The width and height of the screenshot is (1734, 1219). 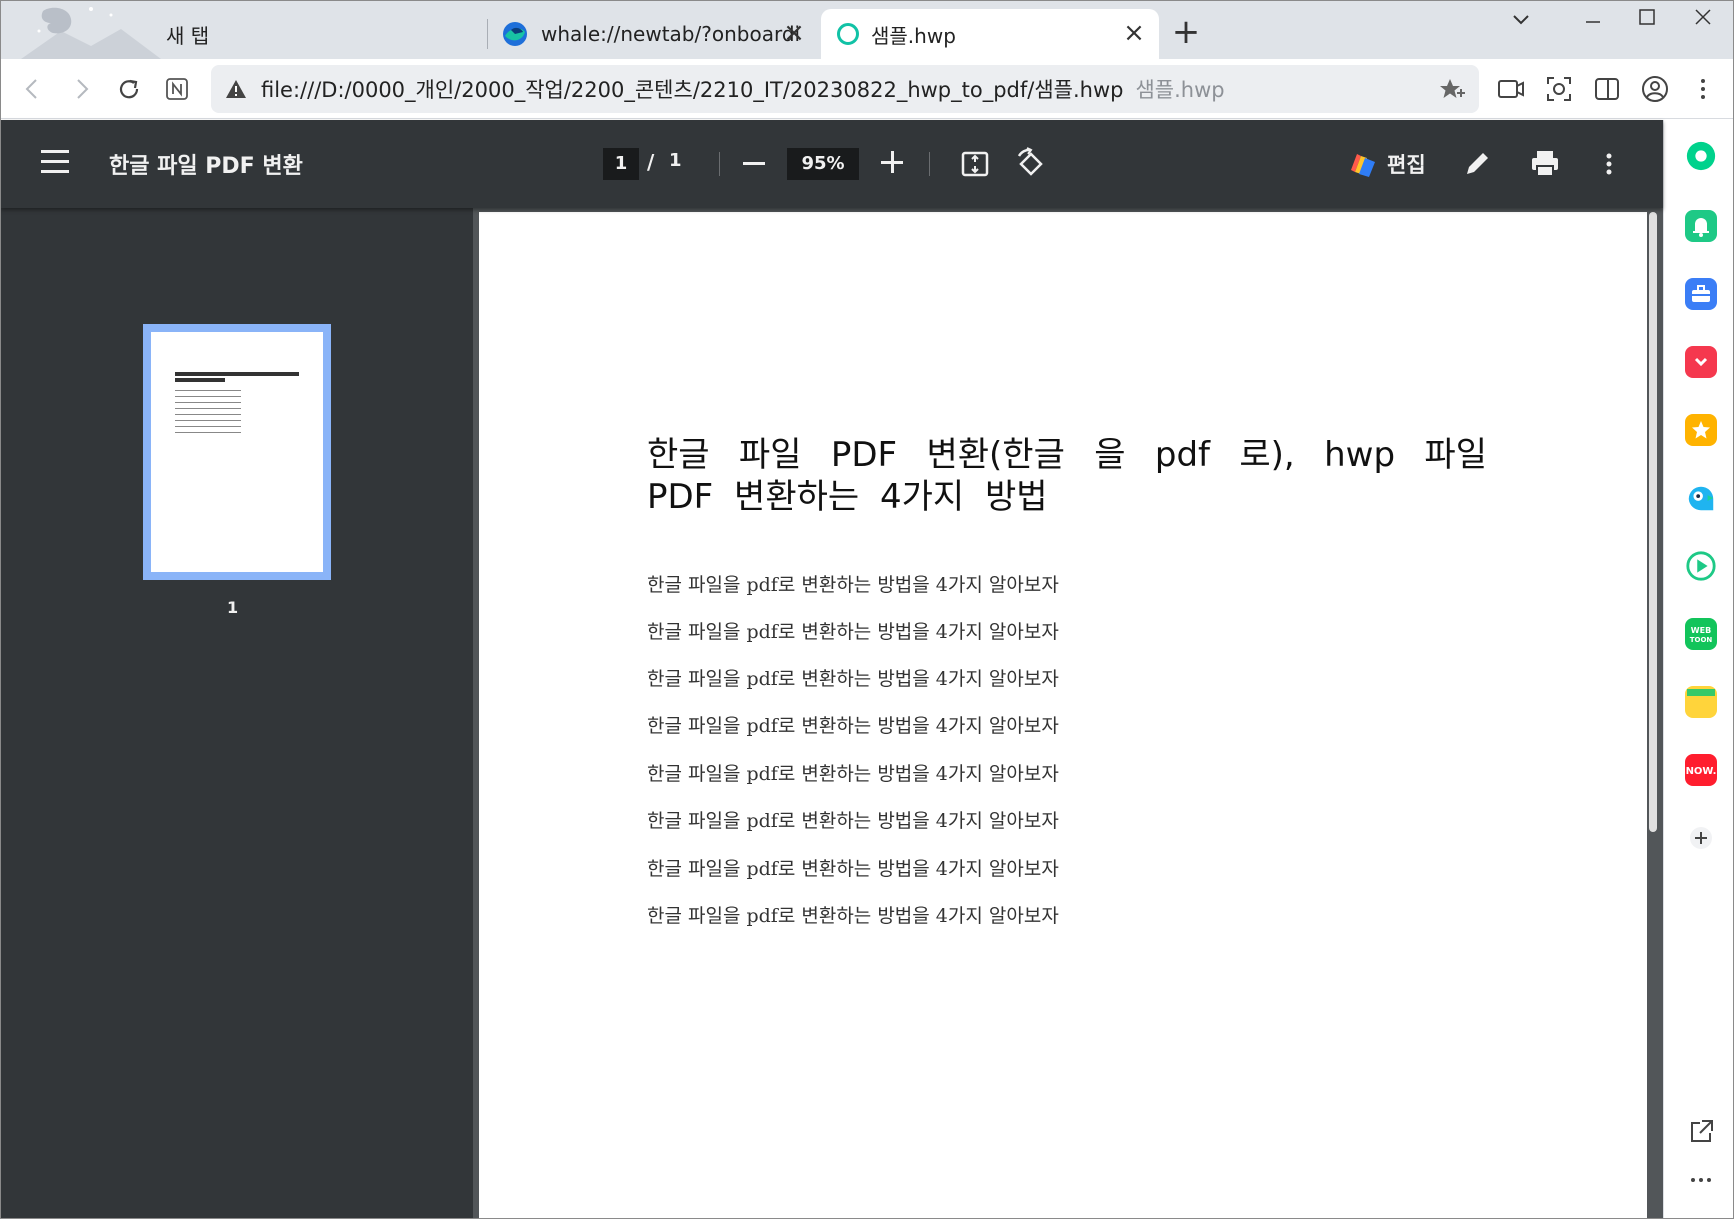 What do you see at coordinates (1655, 89) in the screenshot?
I see `profile-icon` at bounding box center [1655, 89].